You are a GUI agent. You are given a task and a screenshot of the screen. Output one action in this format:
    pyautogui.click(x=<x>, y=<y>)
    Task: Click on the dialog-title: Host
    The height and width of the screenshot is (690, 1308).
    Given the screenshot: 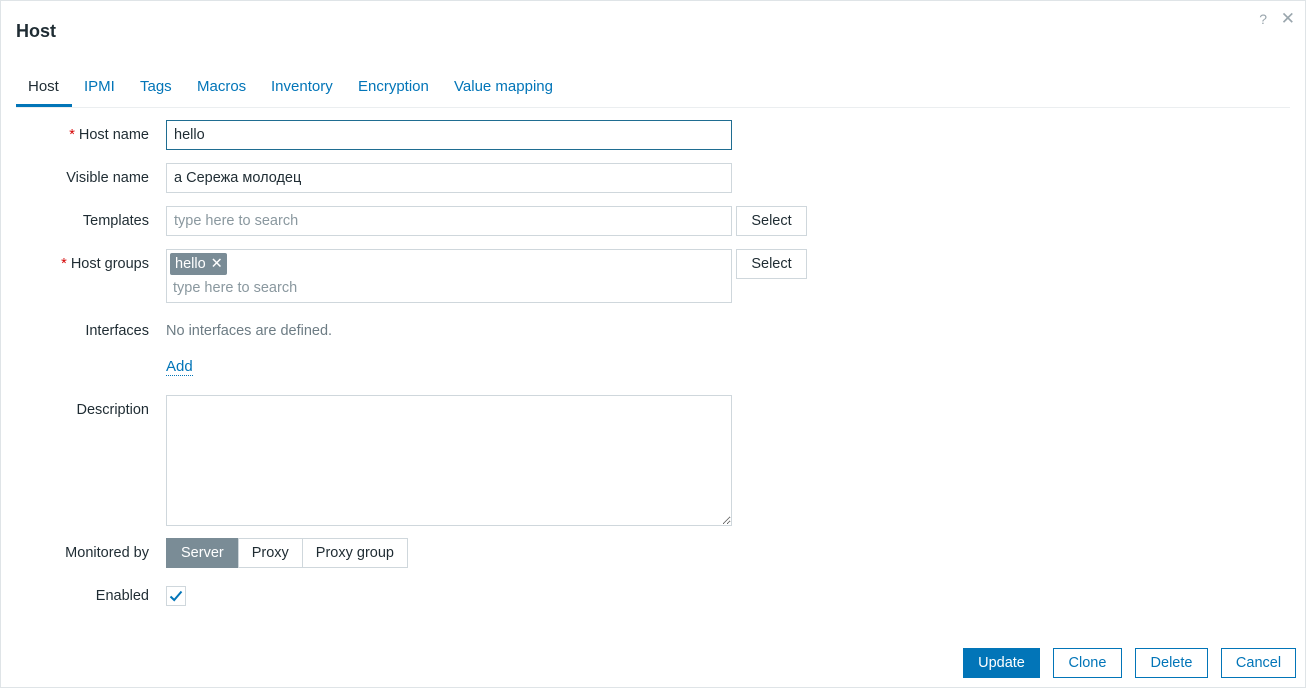 What is the action you would take?
    pyautogui.click(x=36, y=31)
    